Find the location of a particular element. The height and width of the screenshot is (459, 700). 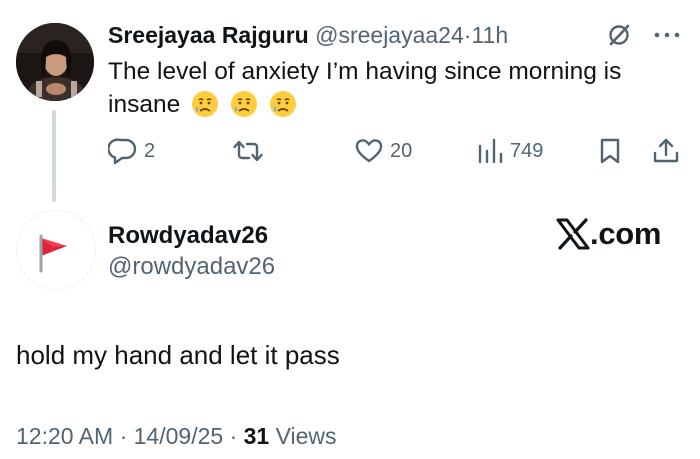

views-count: 31 is located at coordinates (256, 436).